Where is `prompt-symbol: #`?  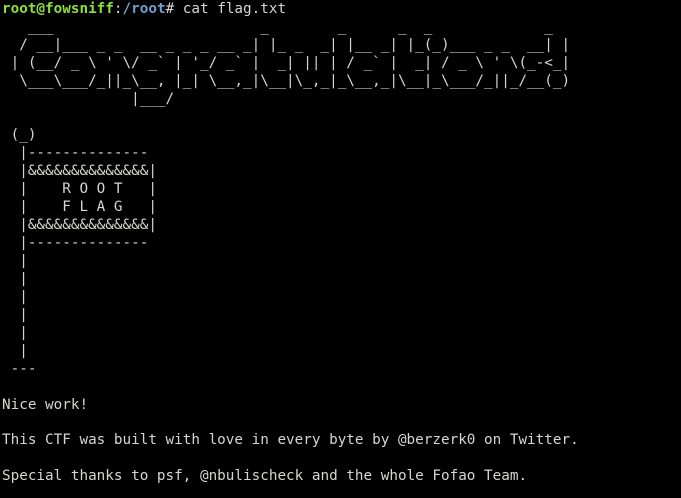 prompt-symbol: # is located at coordinates (174, 9).